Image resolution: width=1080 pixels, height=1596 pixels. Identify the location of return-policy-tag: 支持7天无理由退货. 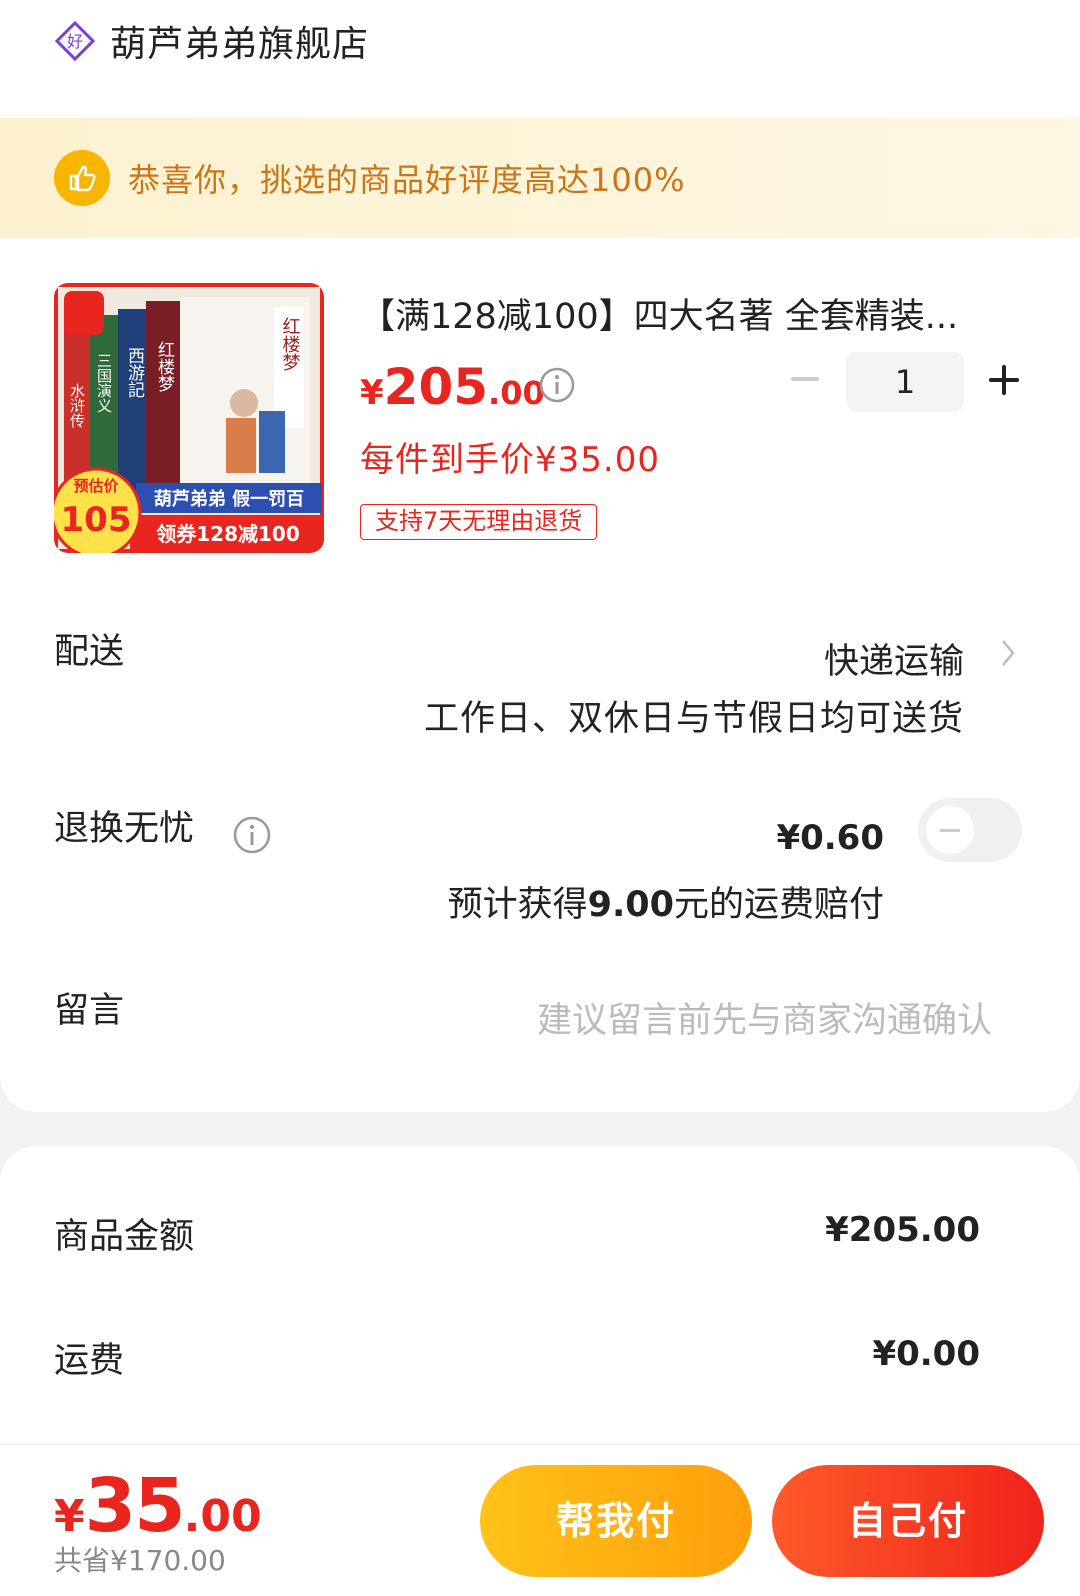
(479, 522).